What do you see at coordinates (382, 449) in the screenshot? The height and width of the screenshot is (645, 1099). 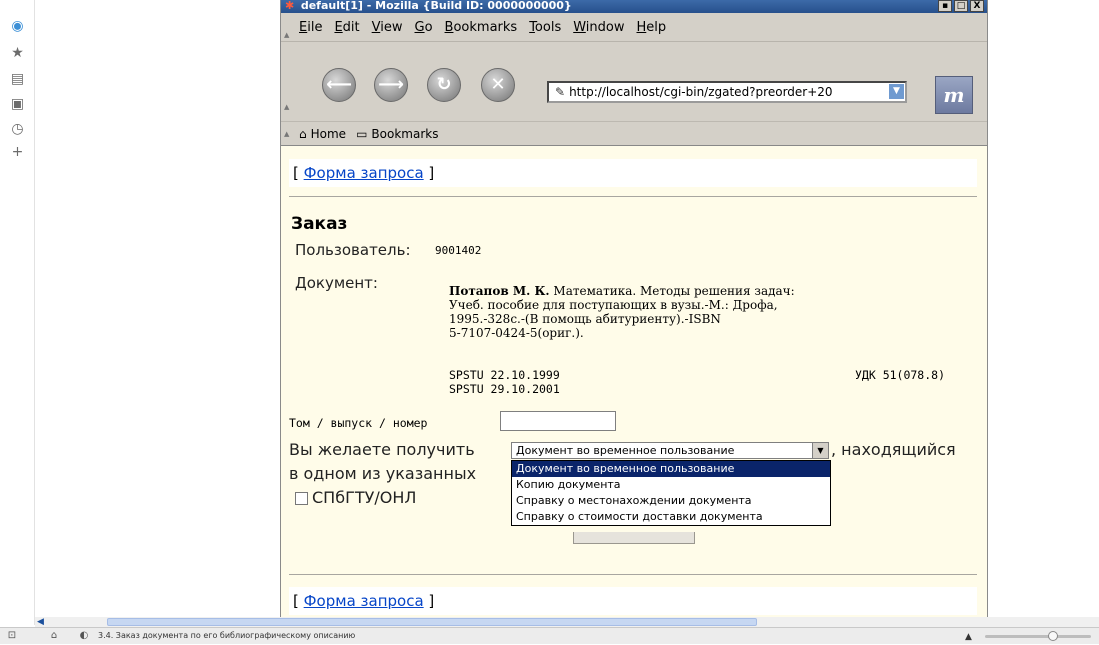 I see `want-label: Вы желаете получить` at bounding box center [382, 449].